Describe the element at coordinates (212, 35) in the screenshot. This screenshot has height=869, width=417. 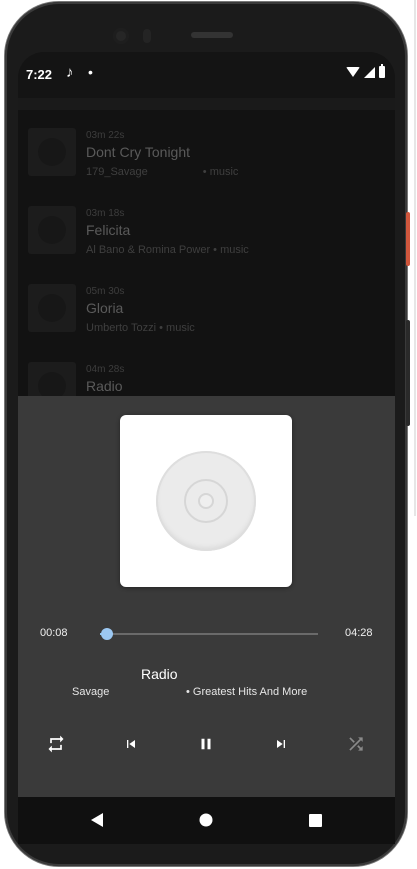
I see `earpiece-speaker` at that location.